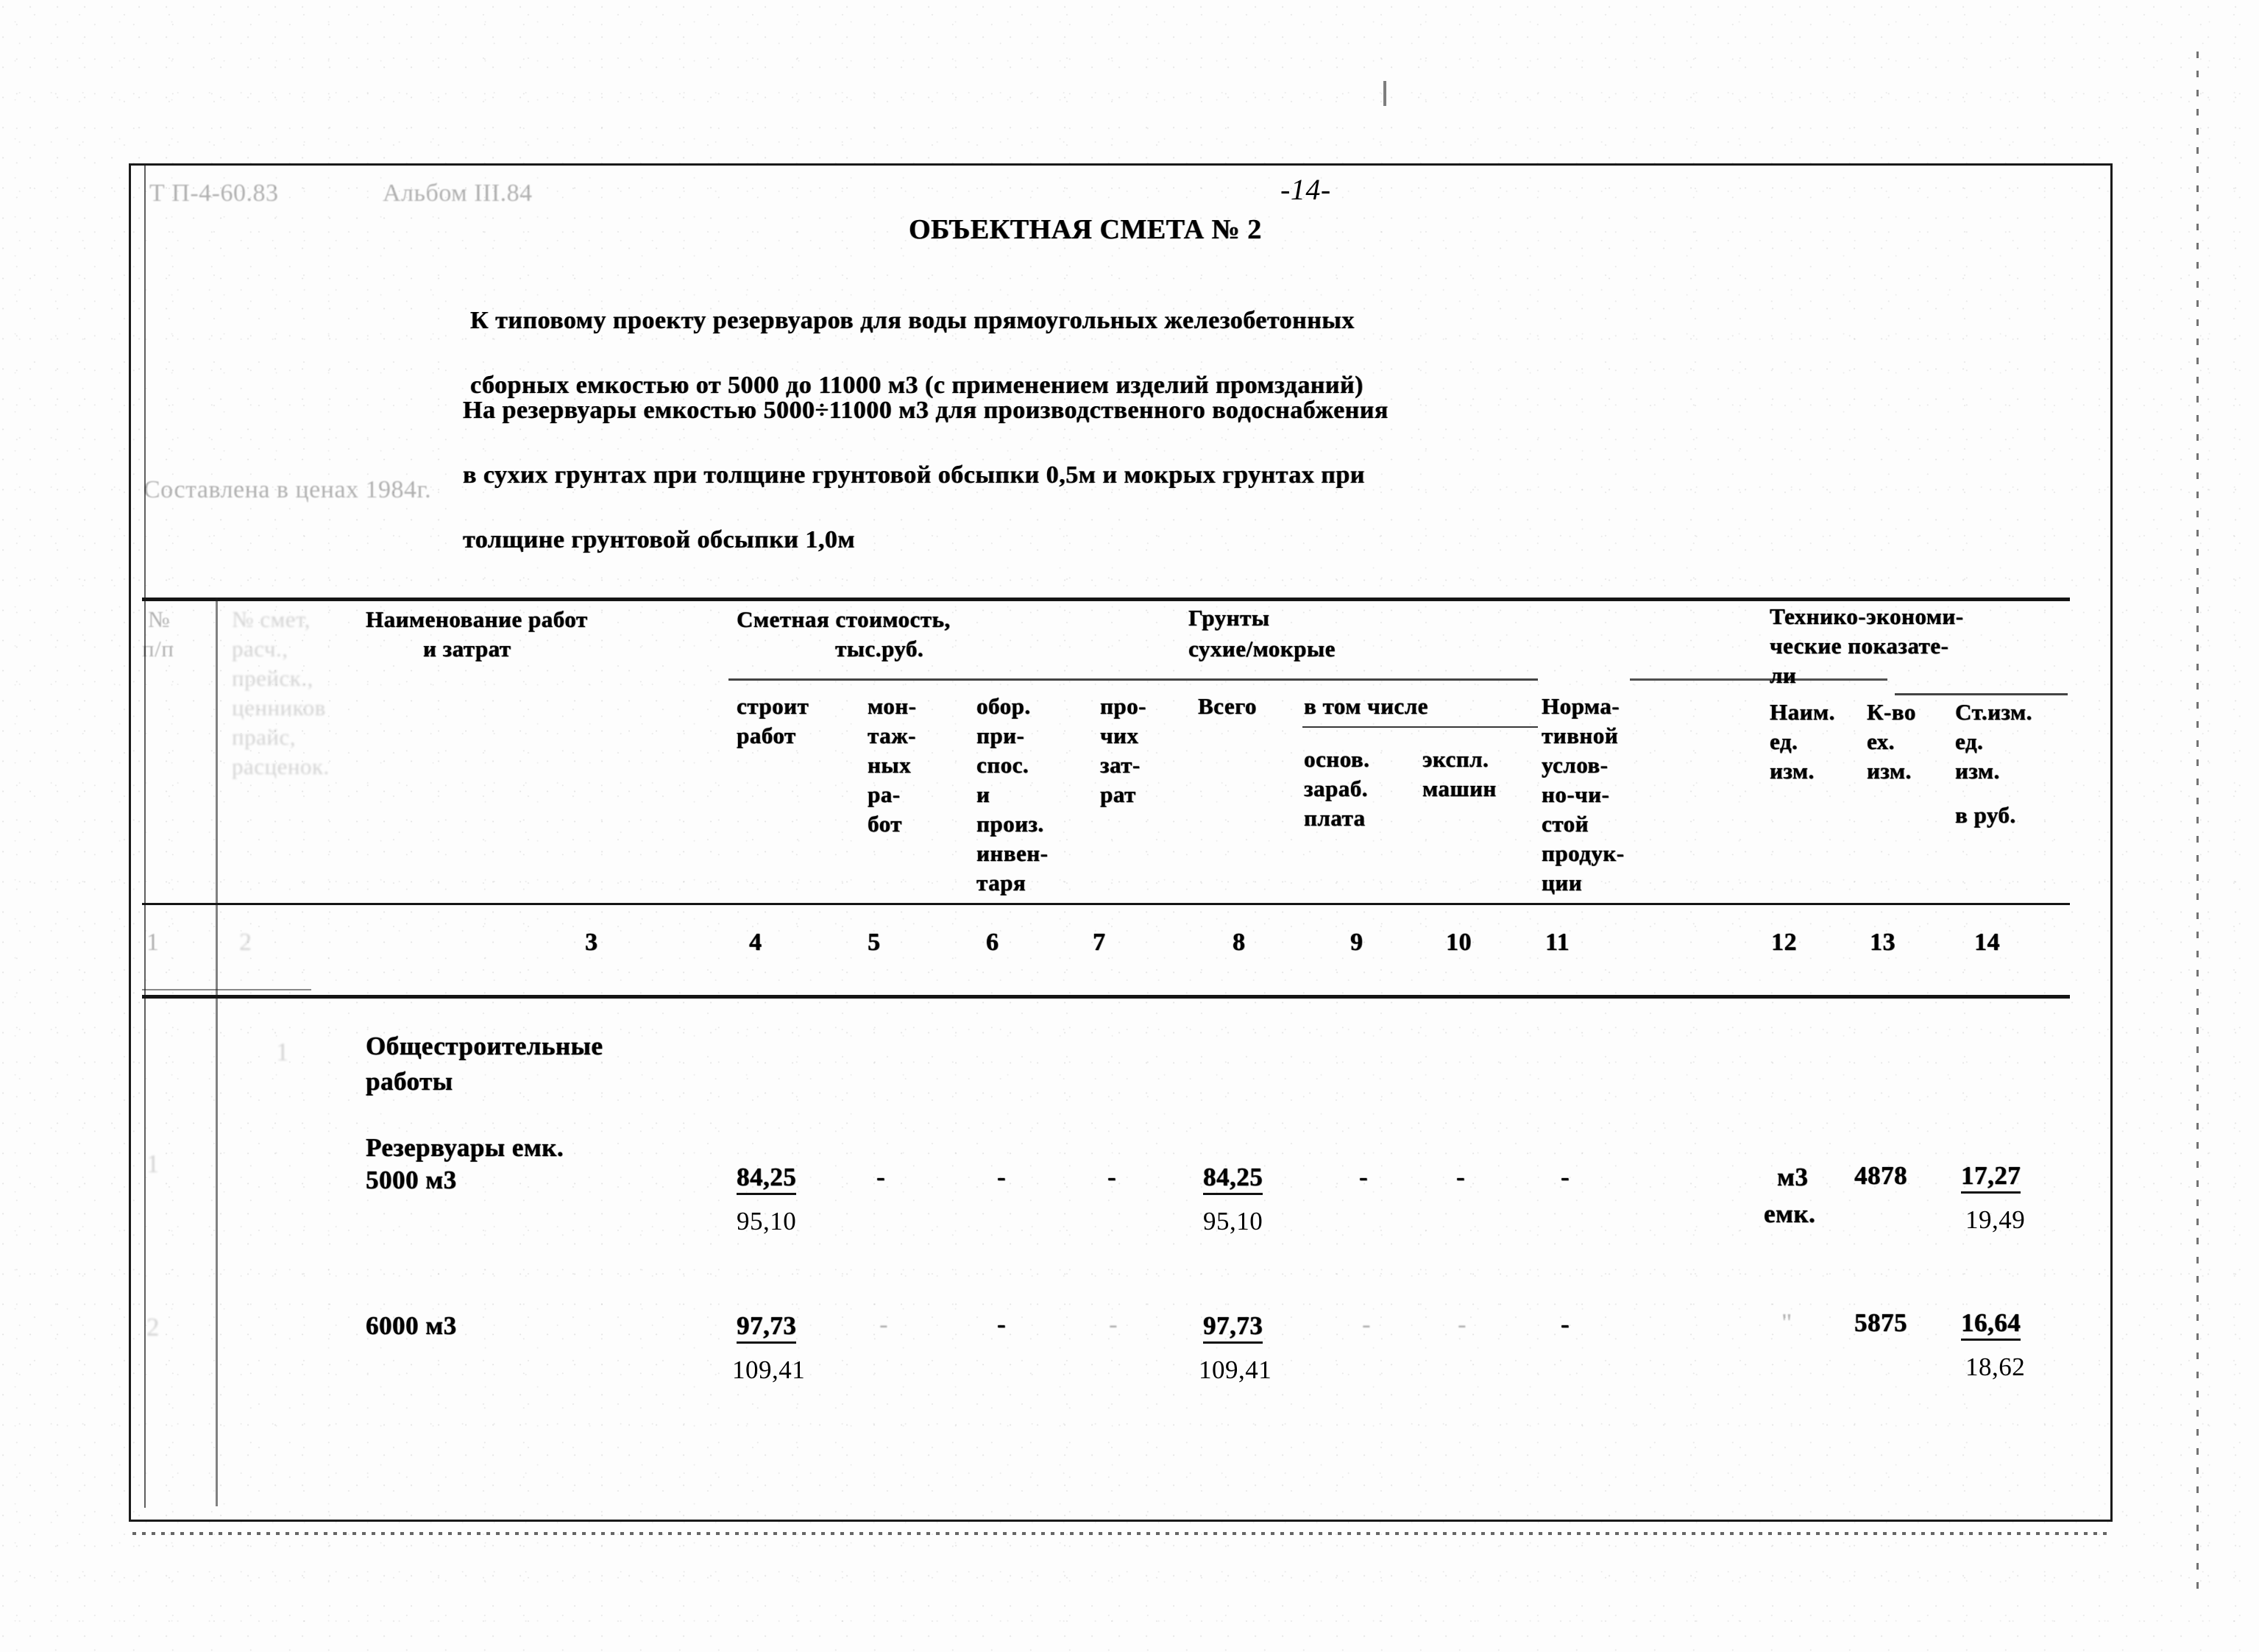 The height and width of the screenshot is (1652, 2259). I want to click on top-edge-scan-artifact, so click(1384, 93).